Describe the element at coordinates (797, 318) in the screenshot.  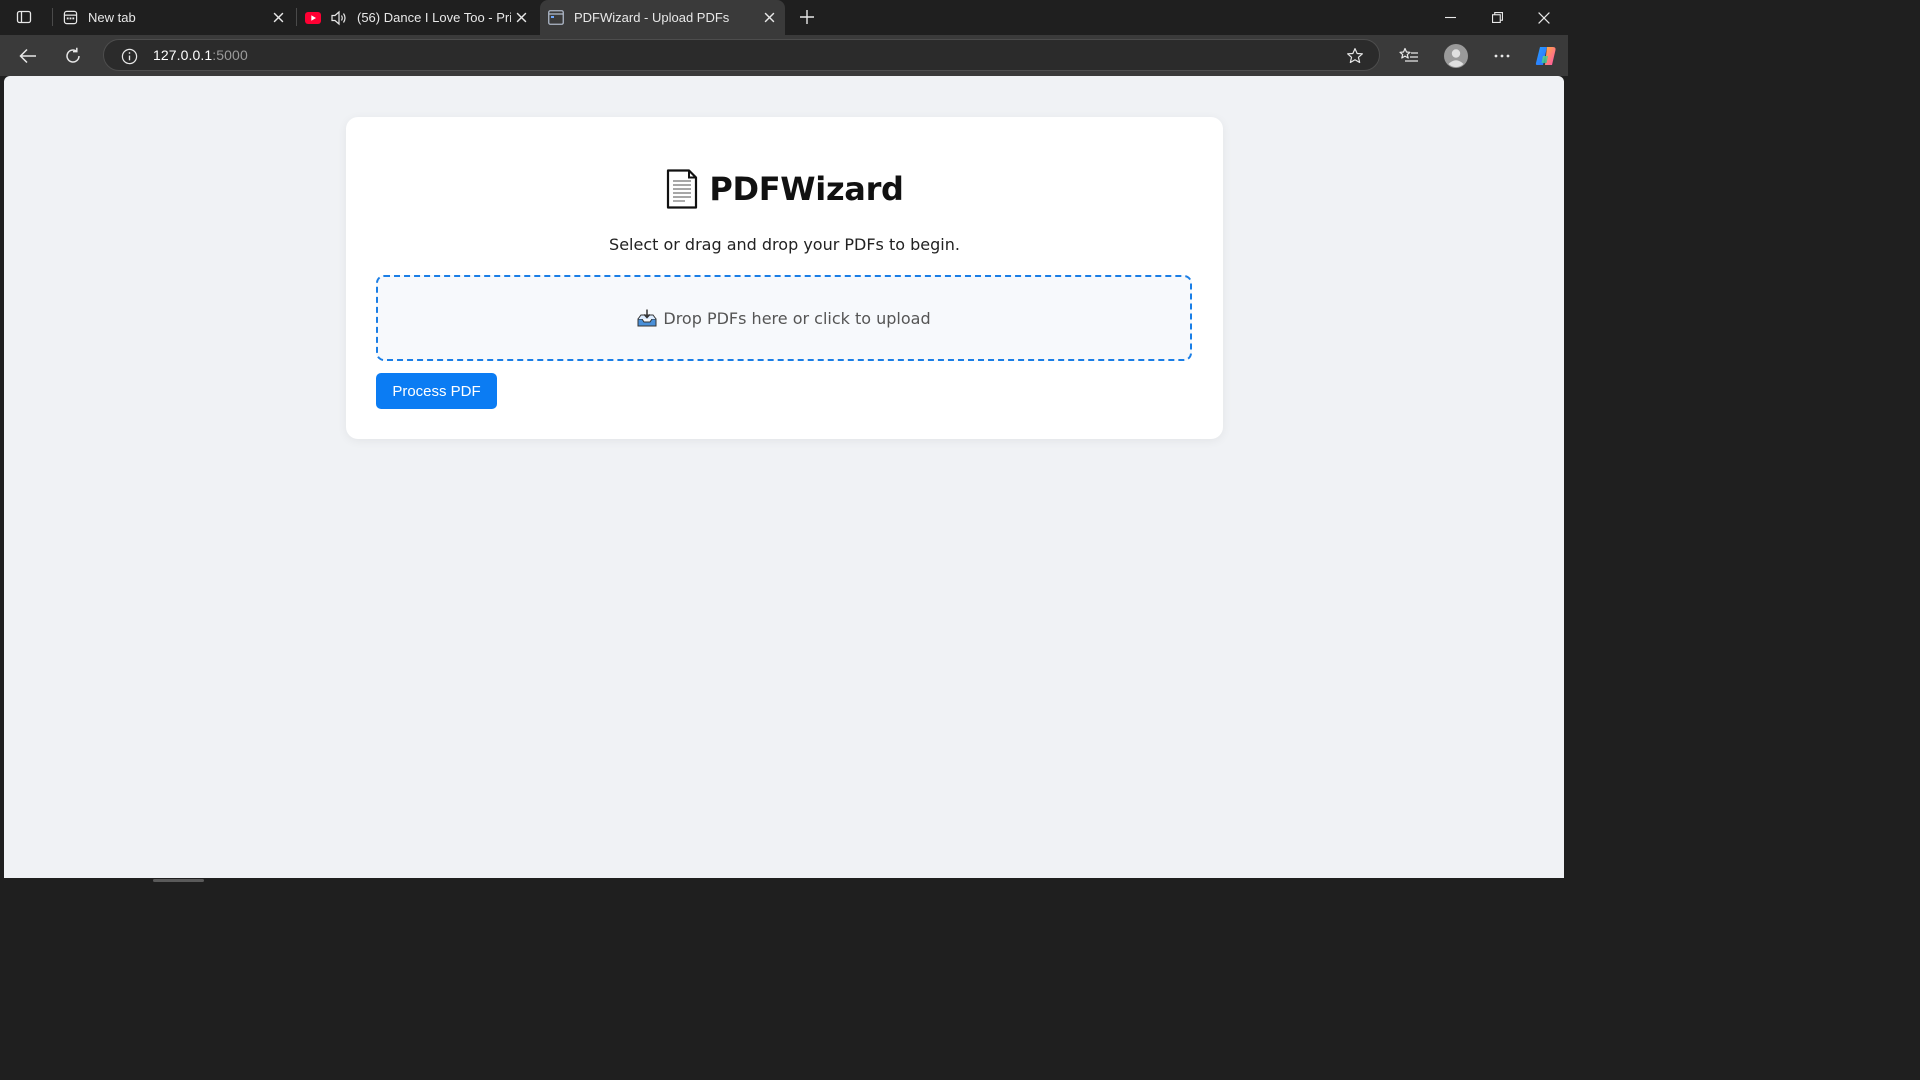
I see `dropzone-label: Drop PDFs here or click to upload` at that location.